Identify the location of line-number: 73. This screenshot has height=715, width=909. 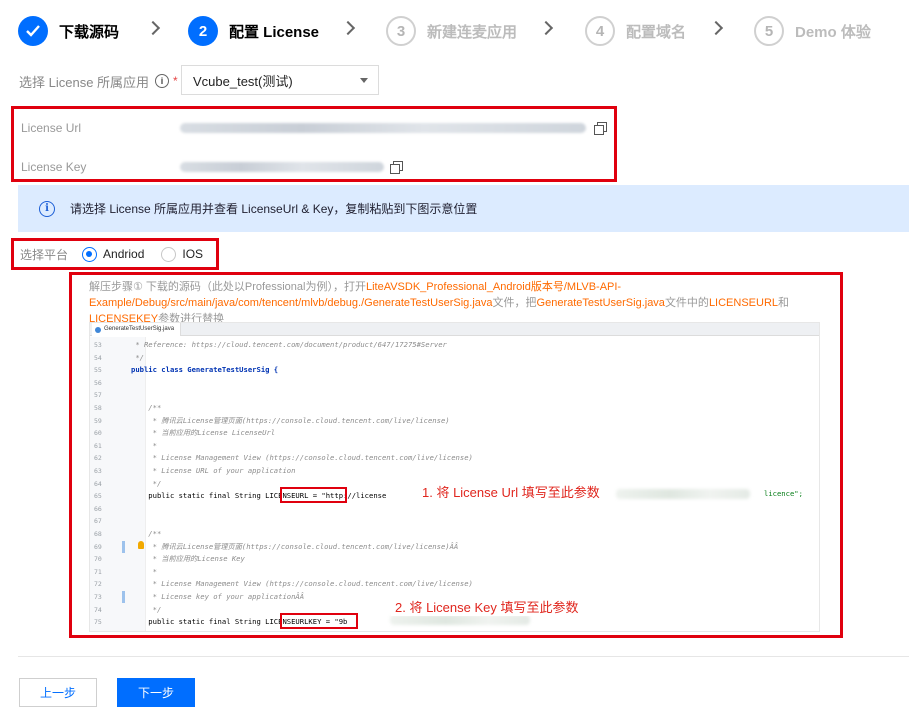
(98, 597).